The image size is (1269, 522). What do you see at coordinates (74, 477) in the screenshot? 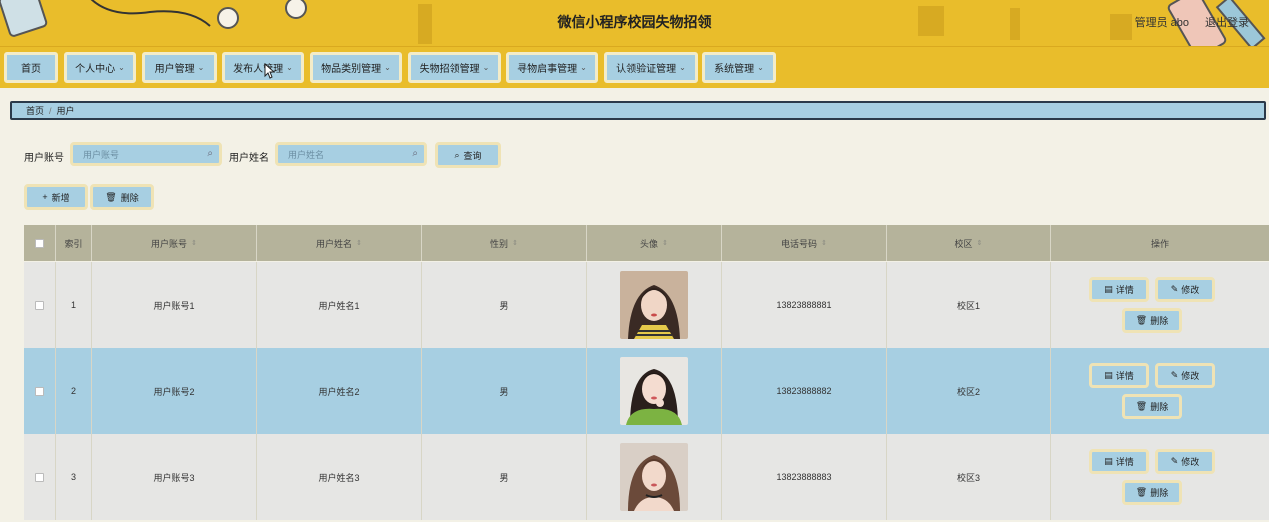
I see `index-cell: 3` at bounding box center [74, 477].